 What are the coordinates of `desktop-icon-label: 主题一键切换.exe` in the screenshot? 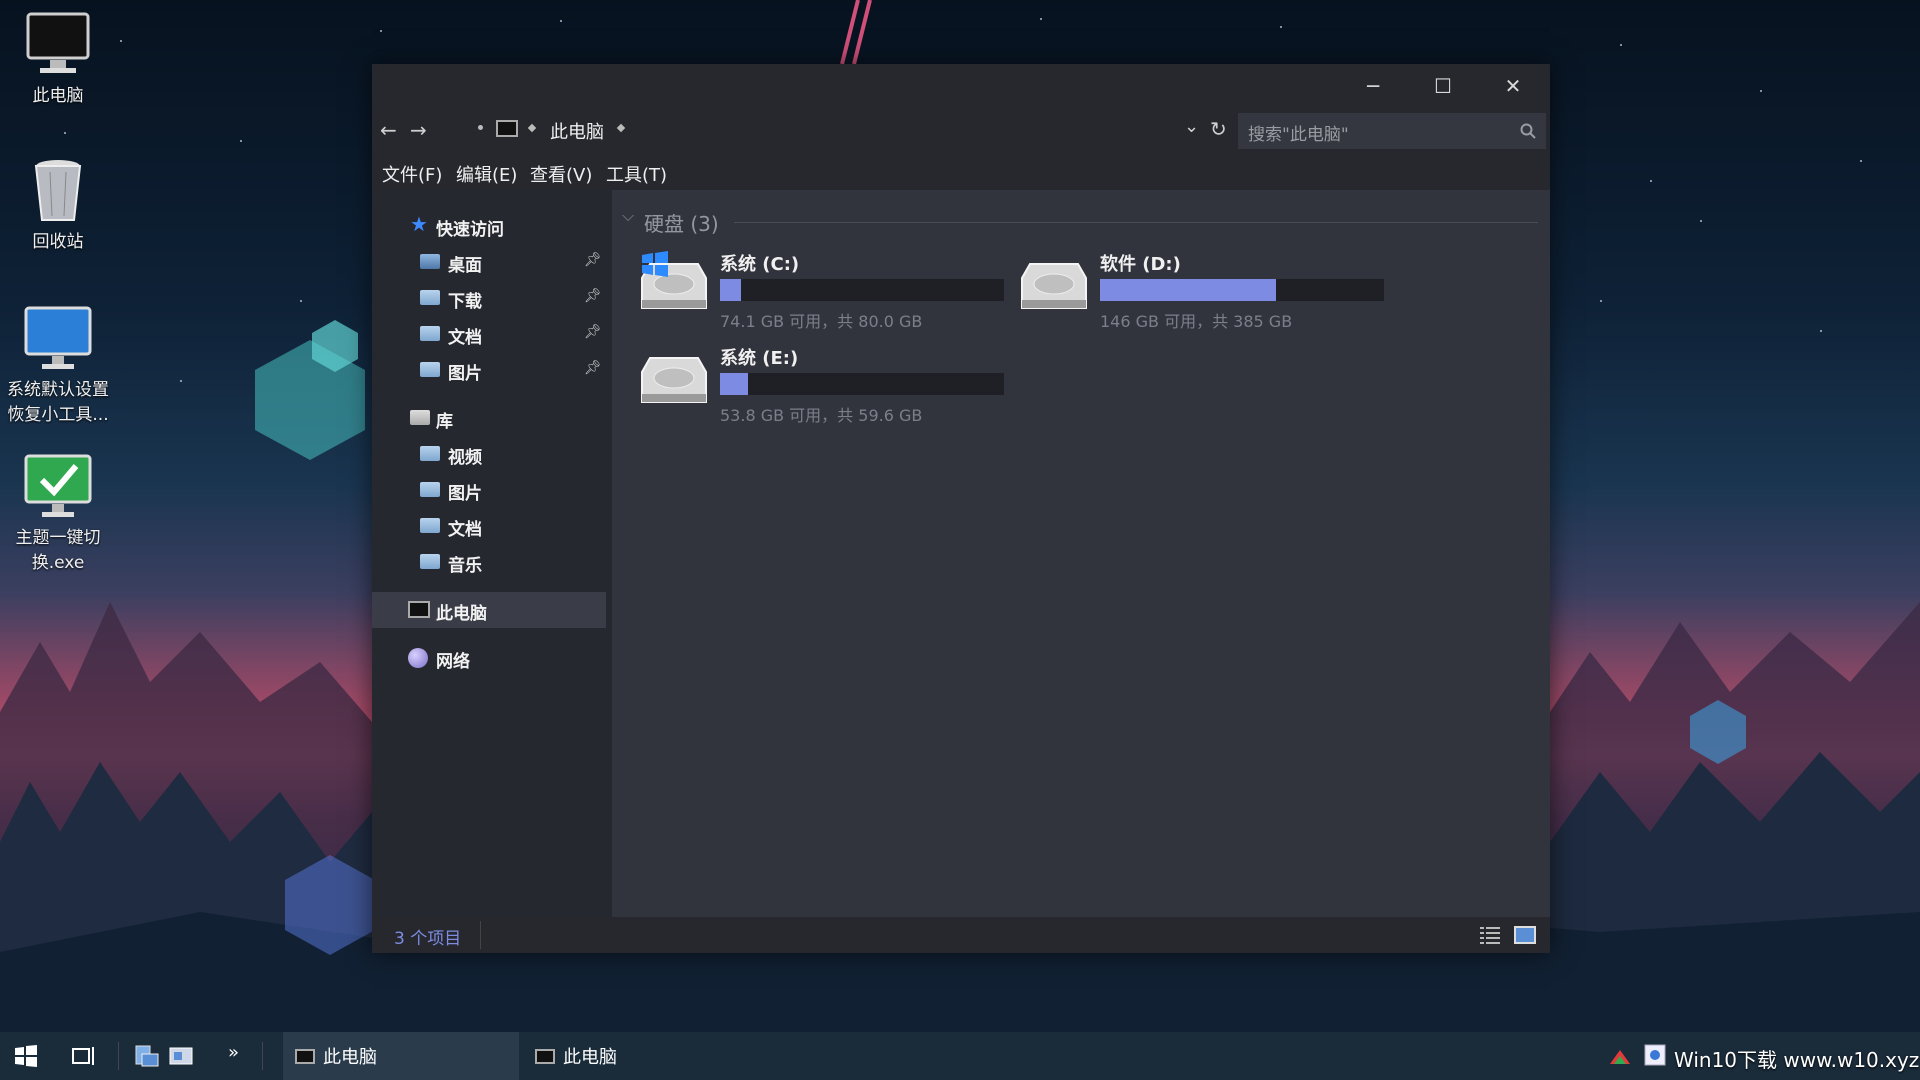 It's located at (58, 550).